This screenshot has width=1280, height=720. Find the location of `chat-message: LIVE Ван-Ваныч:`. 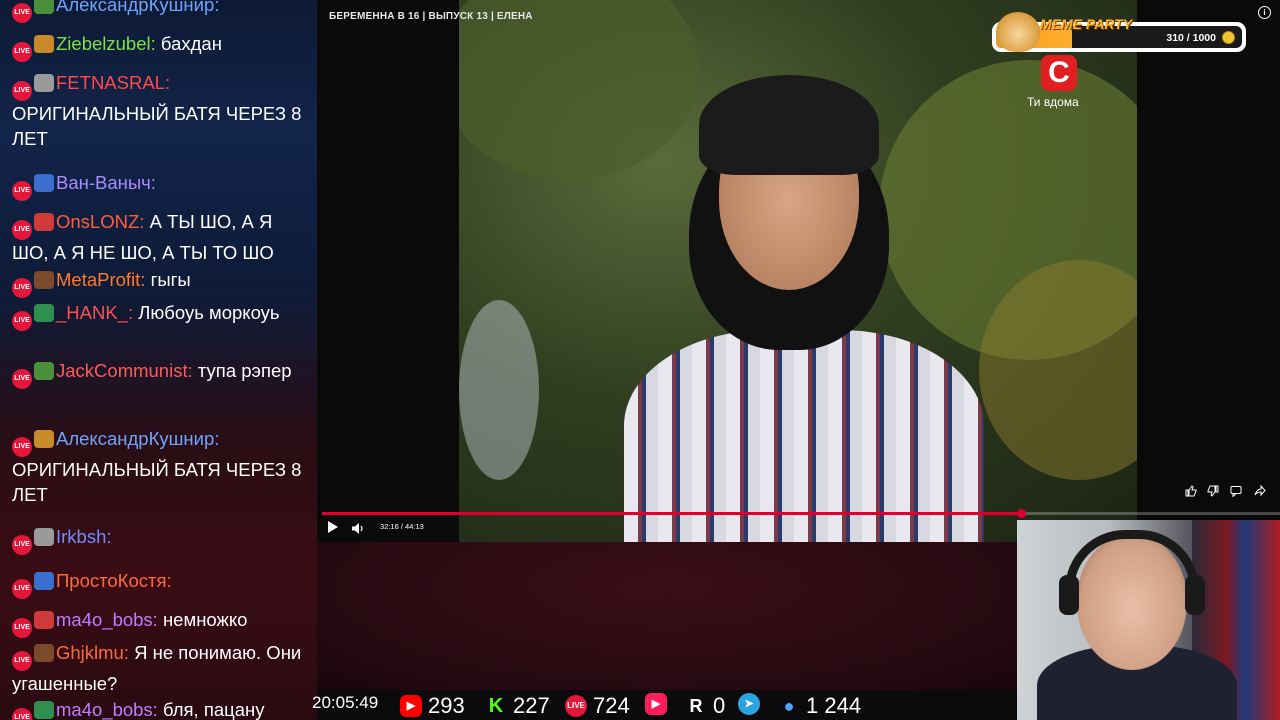

chat-message: LIVE Ван-Ваныч: is located at coordinates (160, 185).